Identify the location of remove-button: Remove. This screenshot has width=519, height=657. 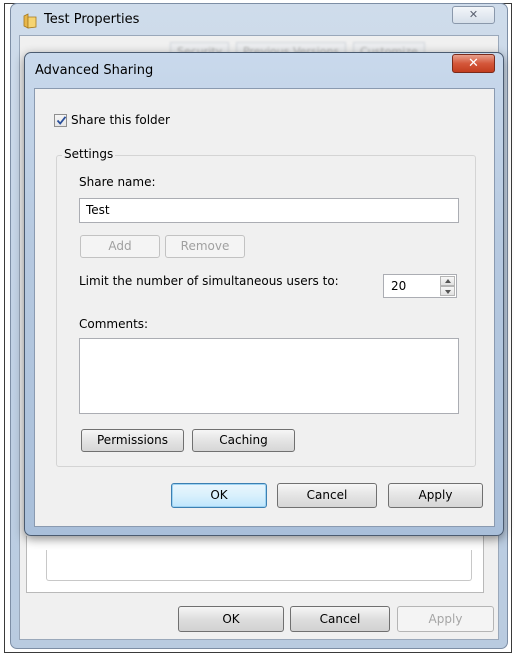
(205, 246).